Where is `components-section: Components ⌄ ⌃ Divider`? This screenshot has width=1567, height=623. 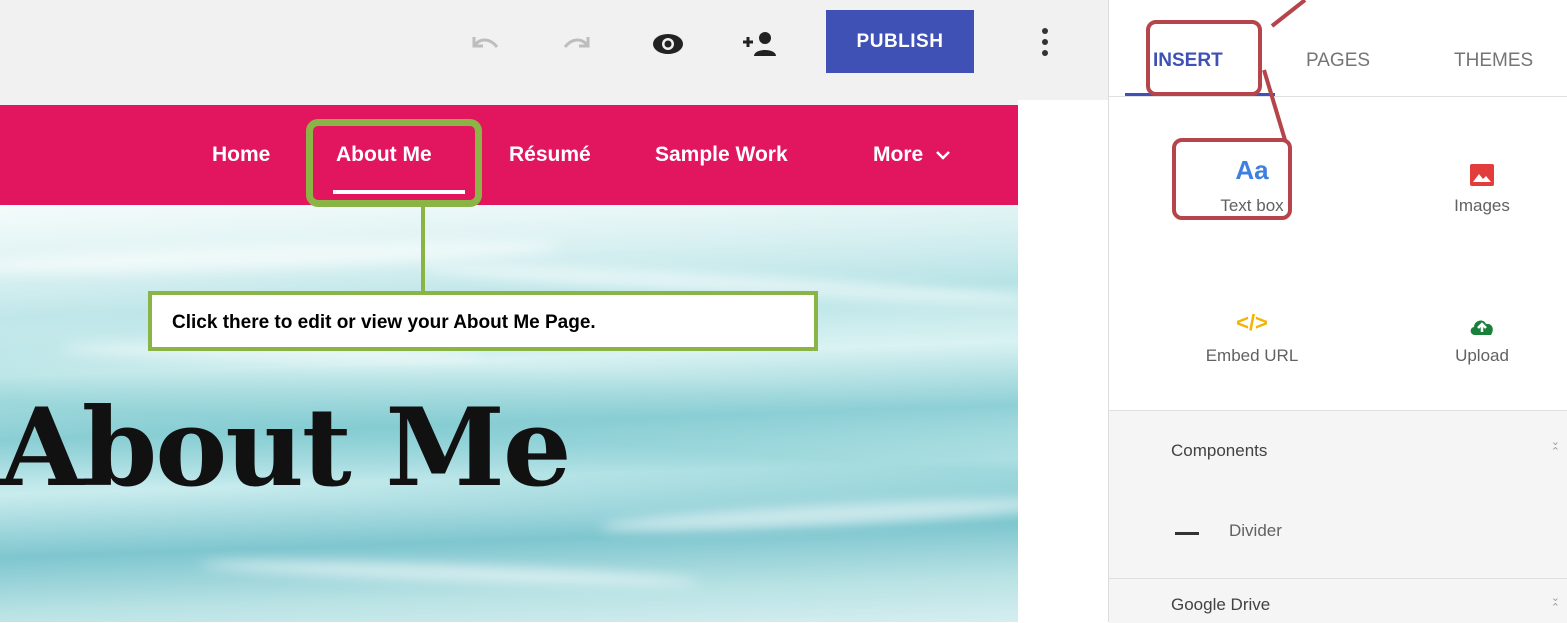
components-section: Components ⌄ ⌃ Divider is located at coordinates (1338, 494).